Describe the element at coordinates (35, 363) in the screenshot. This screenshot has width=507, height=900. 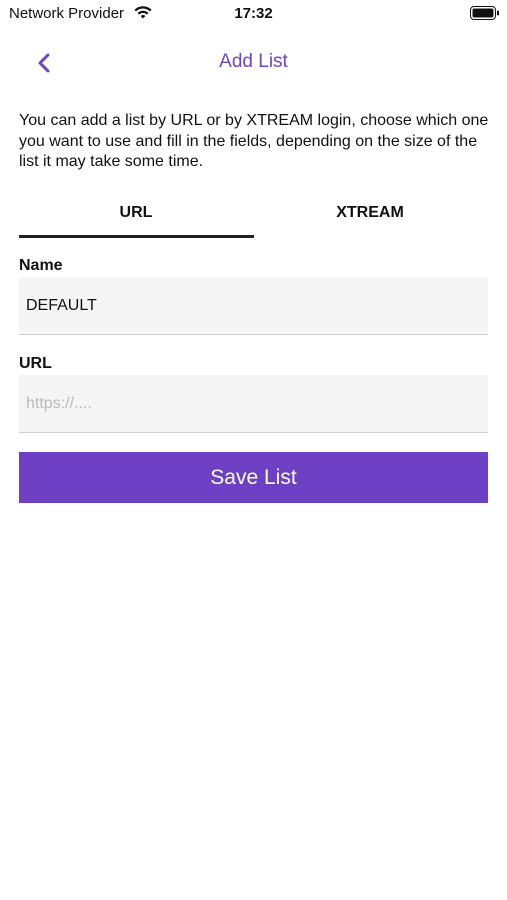
I see `url-label: URL` at that location.